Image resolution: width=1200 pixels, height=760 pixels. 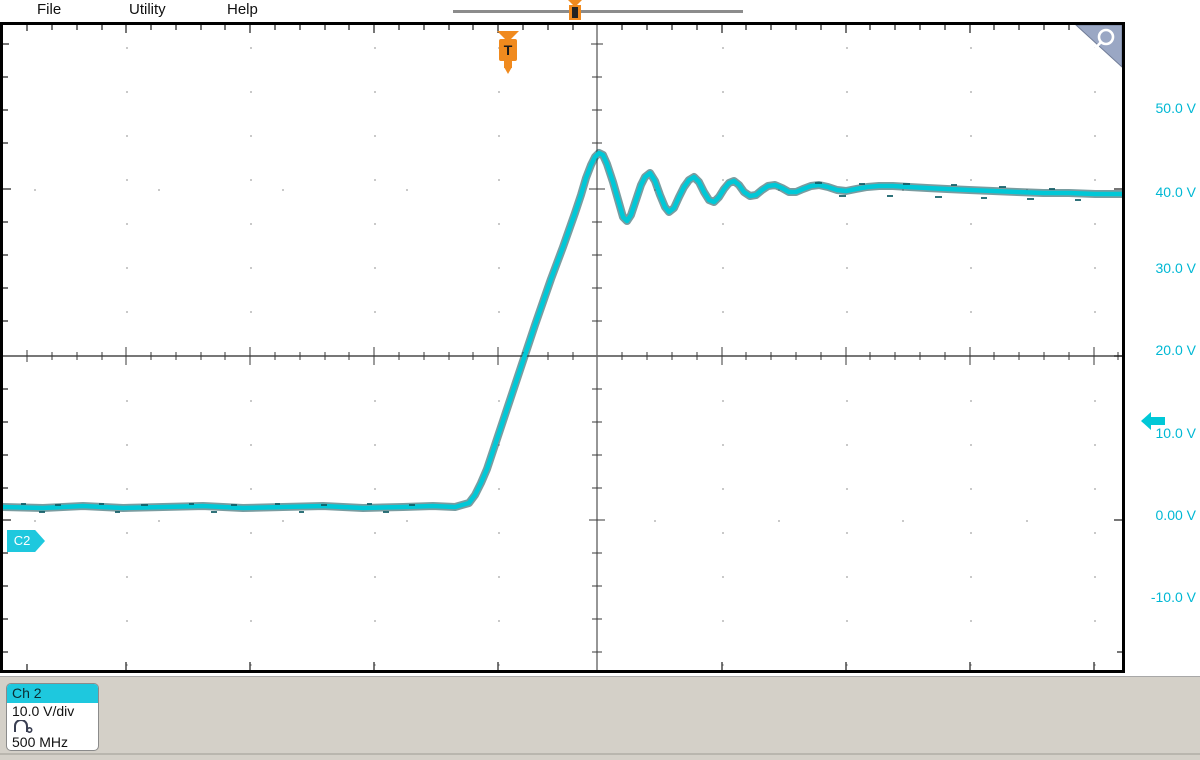 I want to click on channel-2-vertical-scale: 10.0 V/div, so click(x=43, y=711).